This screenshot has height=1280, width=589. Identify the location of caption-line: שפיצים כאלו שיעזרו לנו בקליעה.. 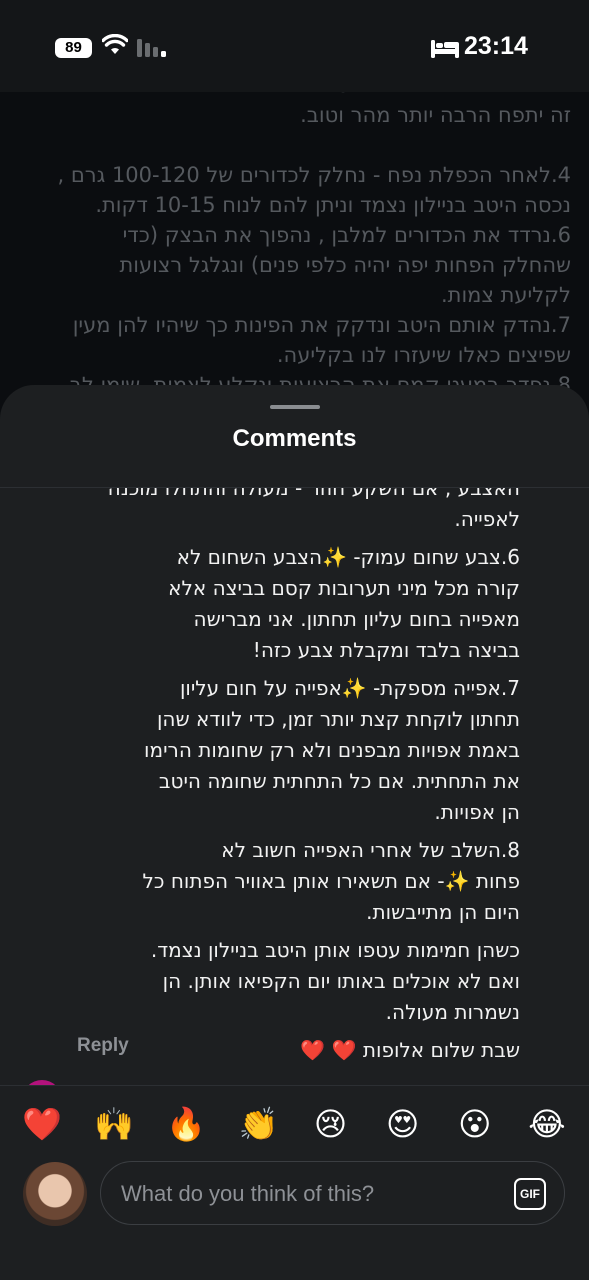
(423, 355).